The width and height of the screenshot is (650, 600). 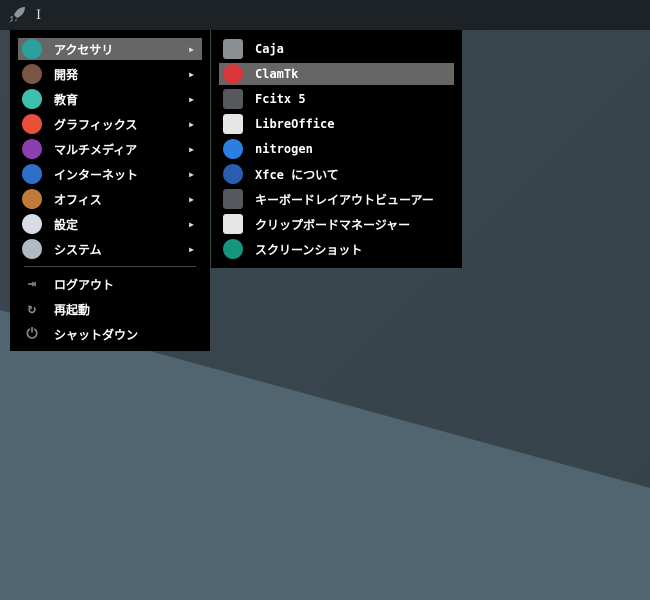 I want to click on menu-item-label: アクセサリ, so click(x=84, y=49).